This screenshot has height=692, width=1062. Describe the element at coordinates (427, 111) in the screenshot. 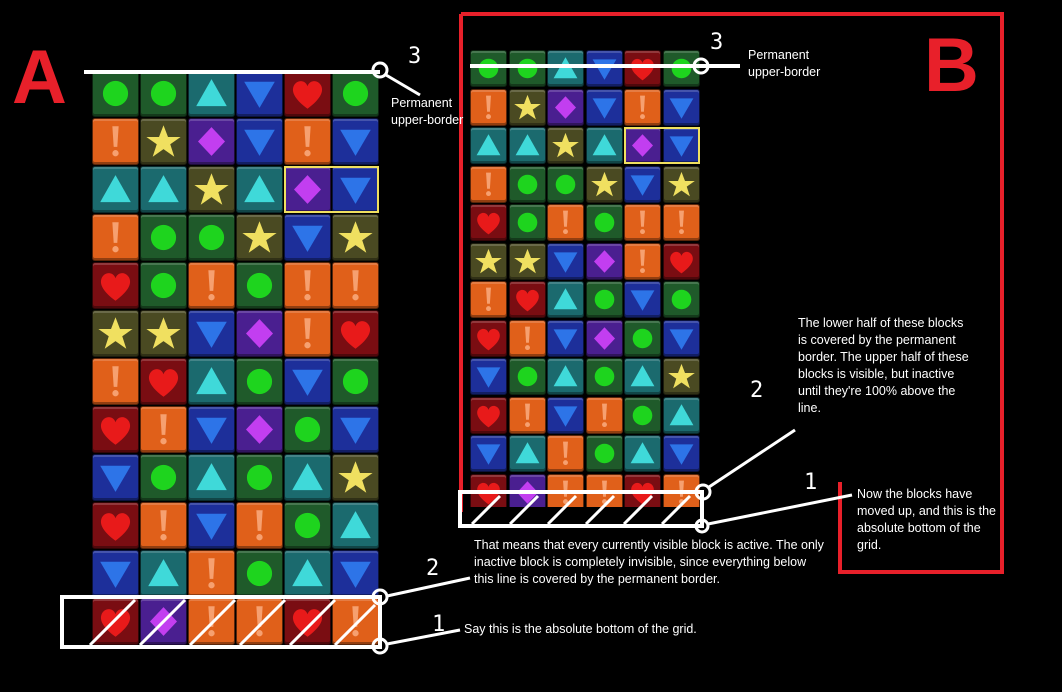

I see `upper-border-note-a: Permanent upper-border` at that location.